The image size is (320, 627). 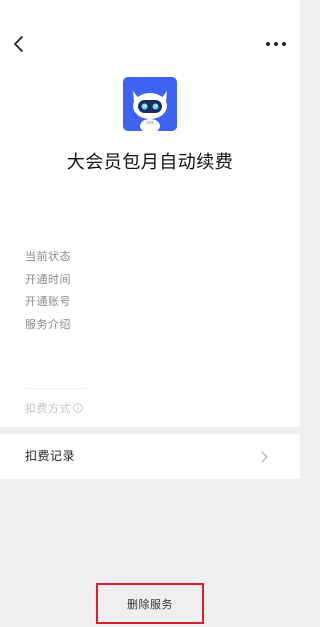 What do you see at coordinates (150, 162) in the screenshot?
I see `service-title: 大会员包月自动续费` at bounding box center [150, 162].